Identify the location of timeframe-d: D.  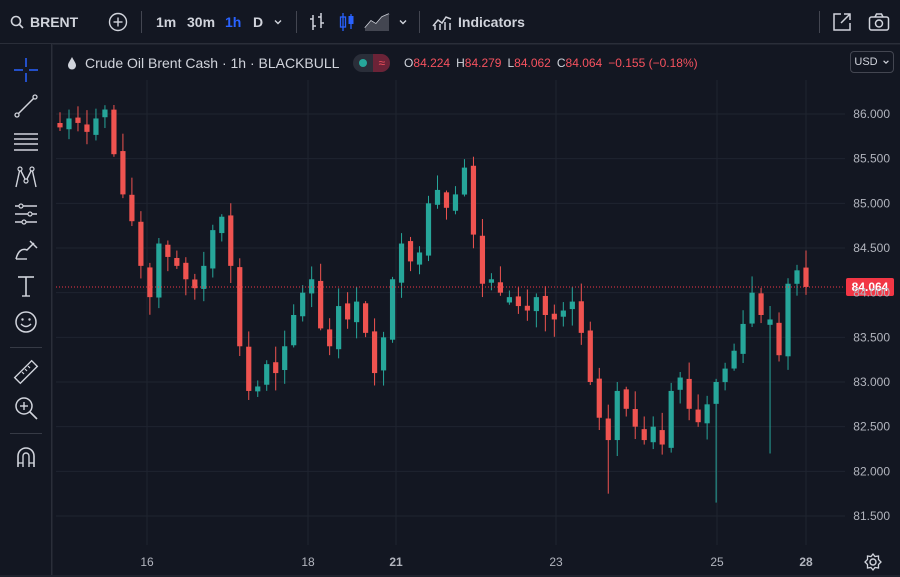
(258, 22).